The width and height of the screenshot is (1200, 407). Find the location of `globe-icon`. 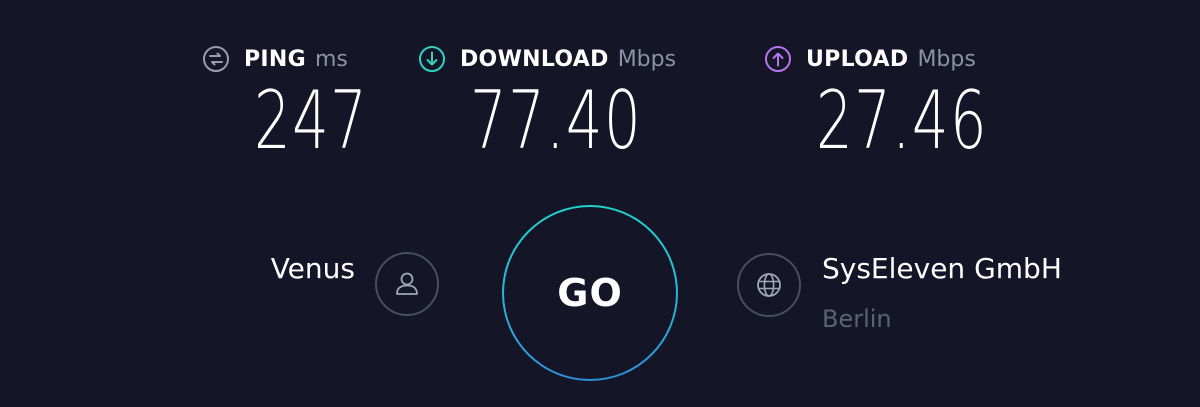

globe-icon is located at coordinates (769, 285).